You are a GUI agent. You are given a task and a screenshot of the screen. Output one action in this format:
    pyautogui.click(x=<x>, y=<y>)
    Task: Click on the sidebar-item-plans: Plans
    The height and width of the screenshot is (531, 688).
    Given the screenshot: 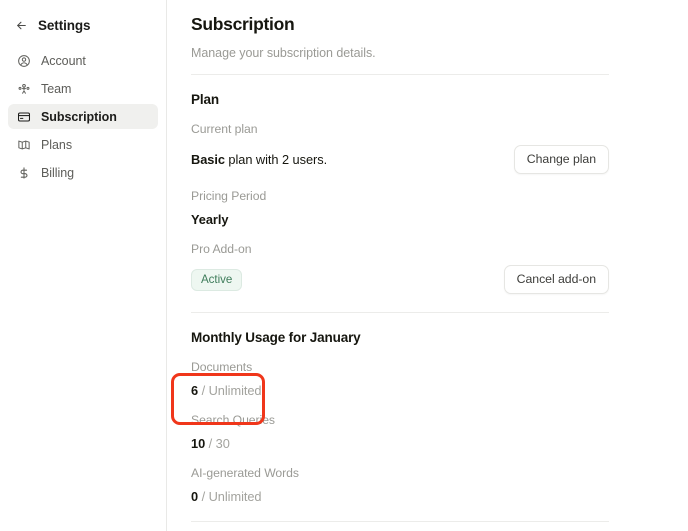 What is the action you would take?
    pyautogui.click(x=83, y=144)
    